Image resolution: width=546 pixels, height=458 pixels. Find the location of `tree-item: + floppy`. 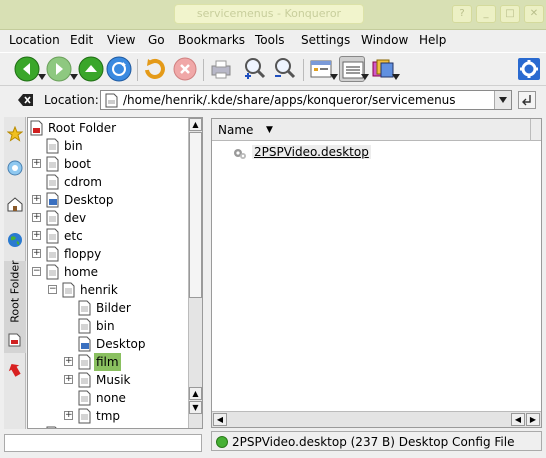

tree-item: + floppy is located at coordinates (108, 254).